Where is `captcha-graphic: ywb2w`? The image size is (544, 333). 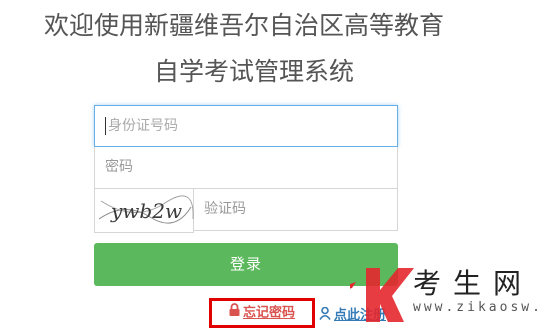
captcha-graphic: ywb2w is located at coordinates (146, 209).